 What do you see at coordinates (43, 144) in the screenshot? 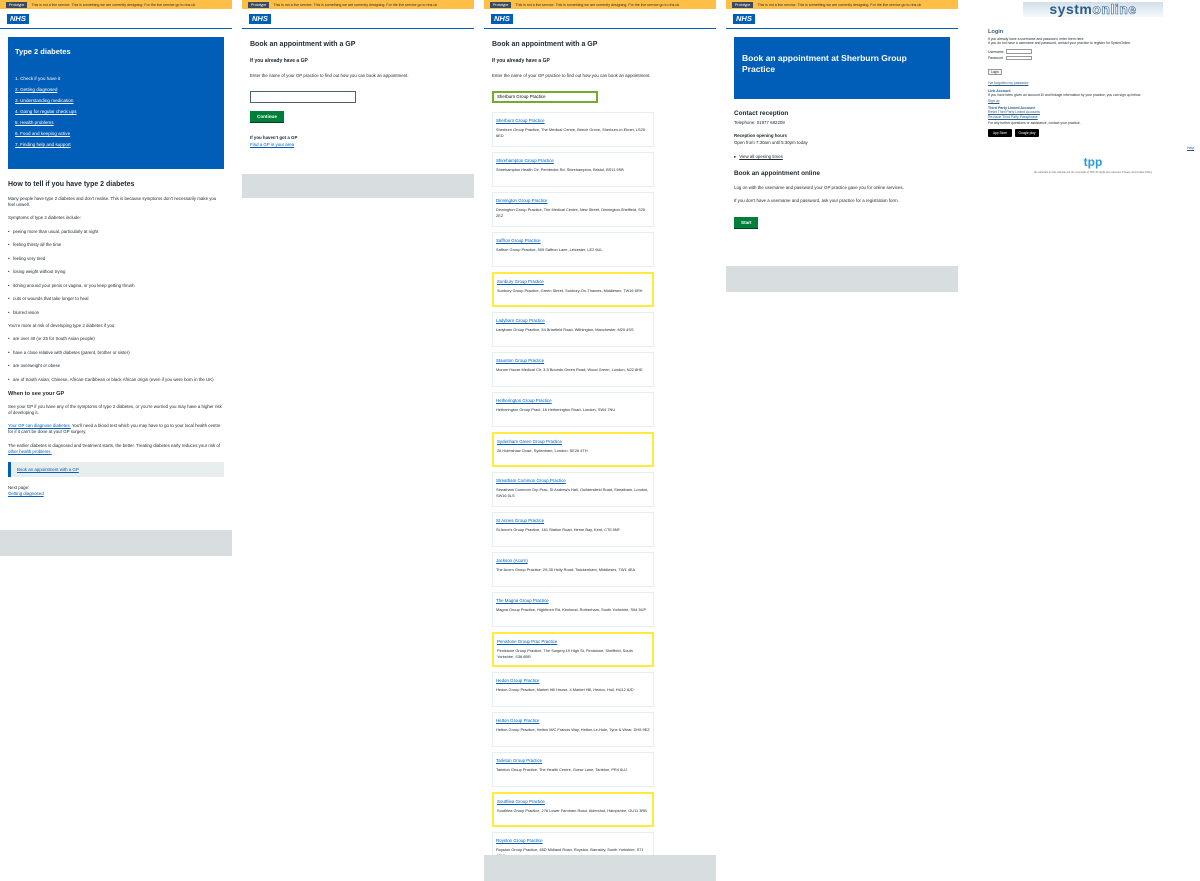
I see `contents-link: 7. Finding help and support` at bounding box center [43, 144].